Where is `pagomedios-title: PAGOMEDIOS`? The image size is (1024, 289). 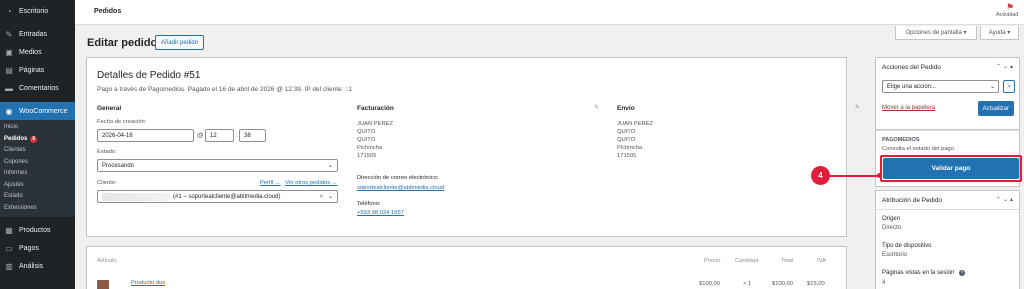 pagomedios-title: PAGOMEDIOS is located at coordinates (901, 140).